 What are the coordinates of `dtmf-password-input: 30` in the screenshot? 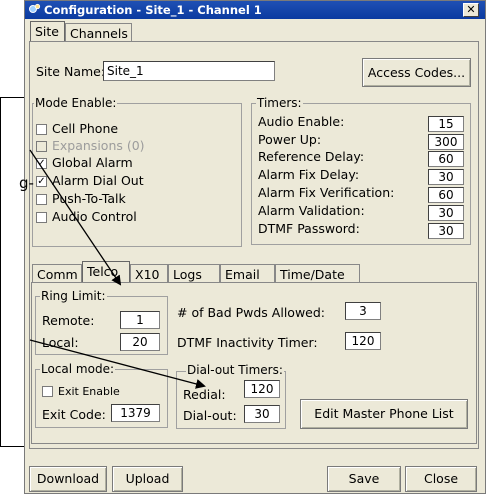 It's located at (446, 231).